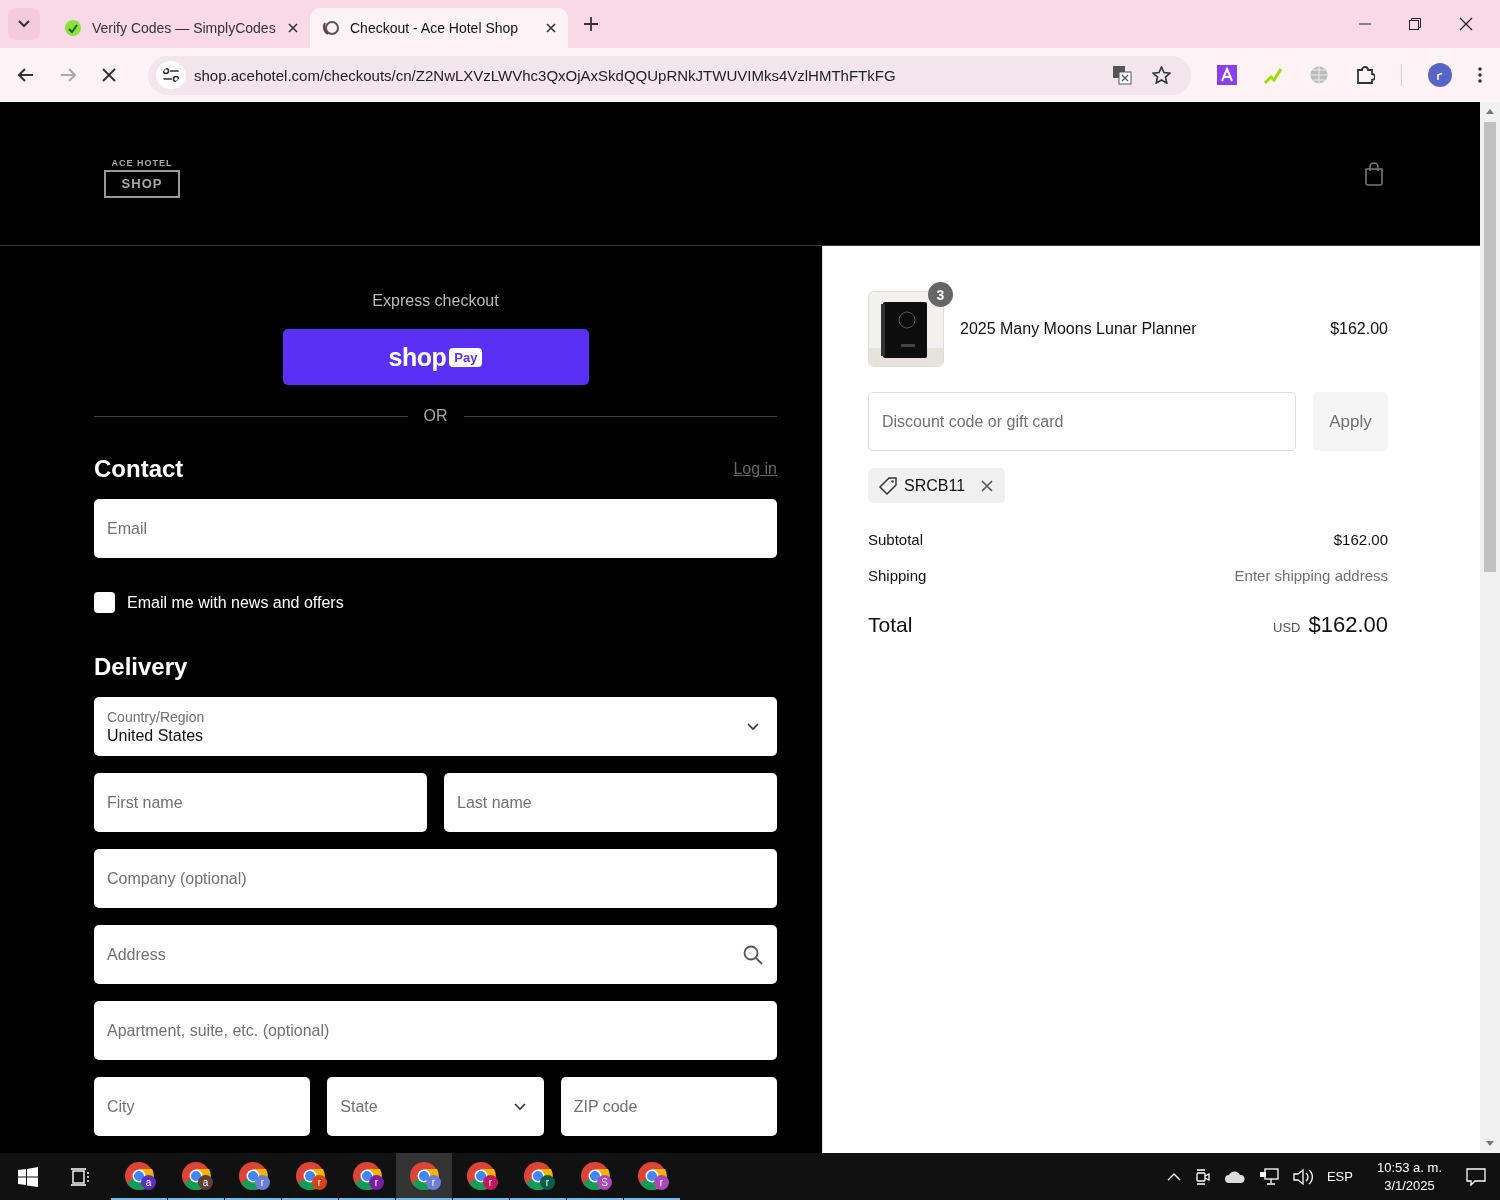  What do you see at coordinates (1359, 329) in the screenshot?
I see `product-price: $162.00` at bounding box center [1359, 329].